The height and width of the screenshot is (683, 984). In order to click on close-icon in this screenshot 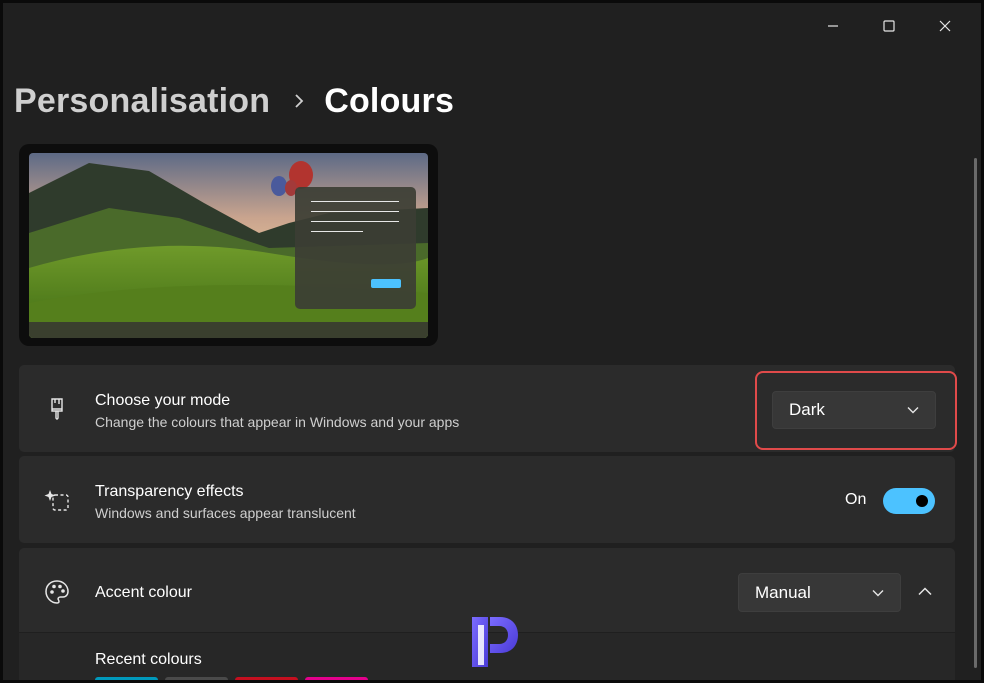, I will do `click(945, 26)`.